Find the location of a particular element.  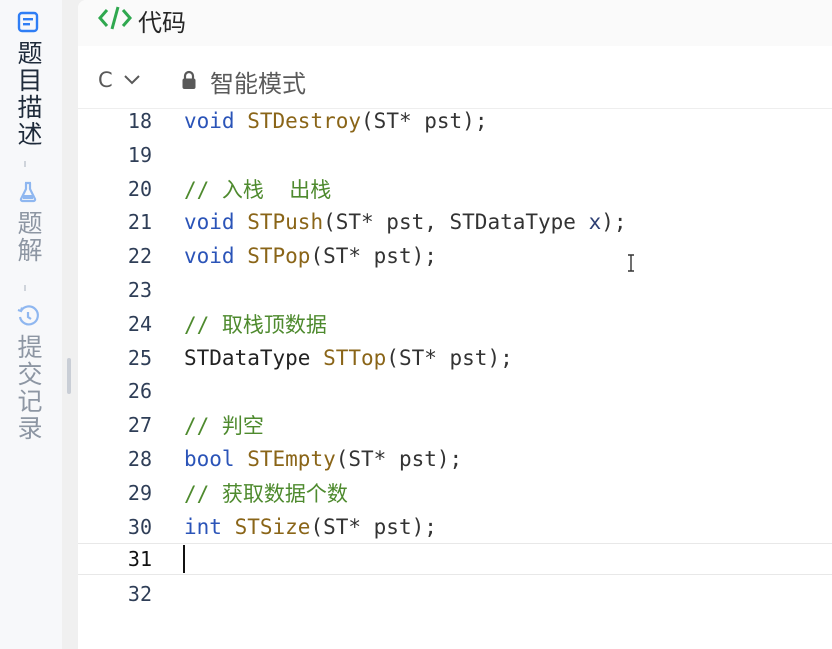

line-number: 24 is located at coordinates (139, 323).